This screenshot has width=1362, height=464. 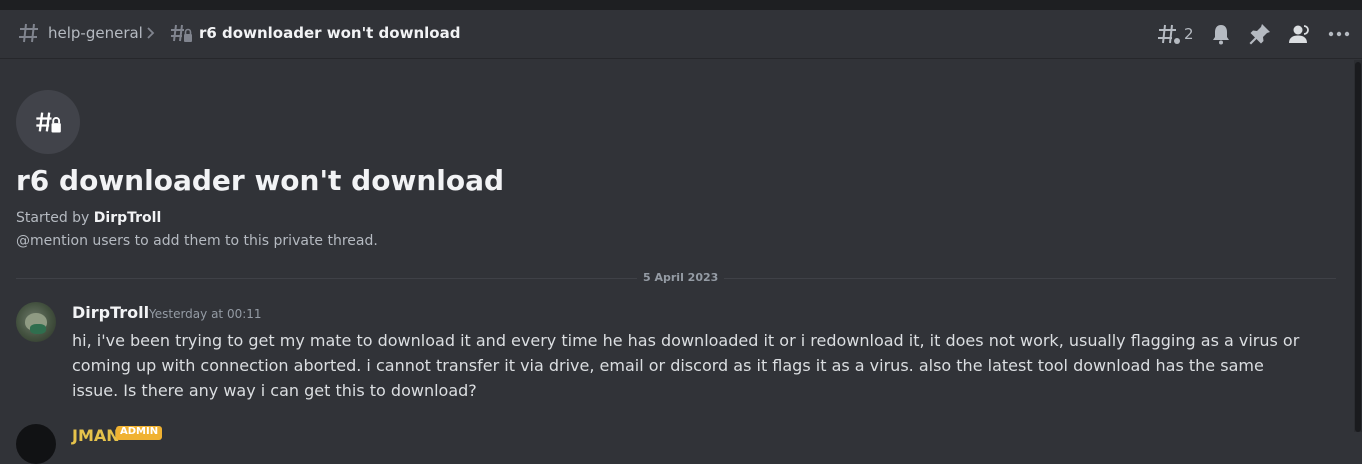 What do you see at coordinates (110, 312) in the screenshot?
I see `message-author: DirpTroll` at bounding box center [110, 312].